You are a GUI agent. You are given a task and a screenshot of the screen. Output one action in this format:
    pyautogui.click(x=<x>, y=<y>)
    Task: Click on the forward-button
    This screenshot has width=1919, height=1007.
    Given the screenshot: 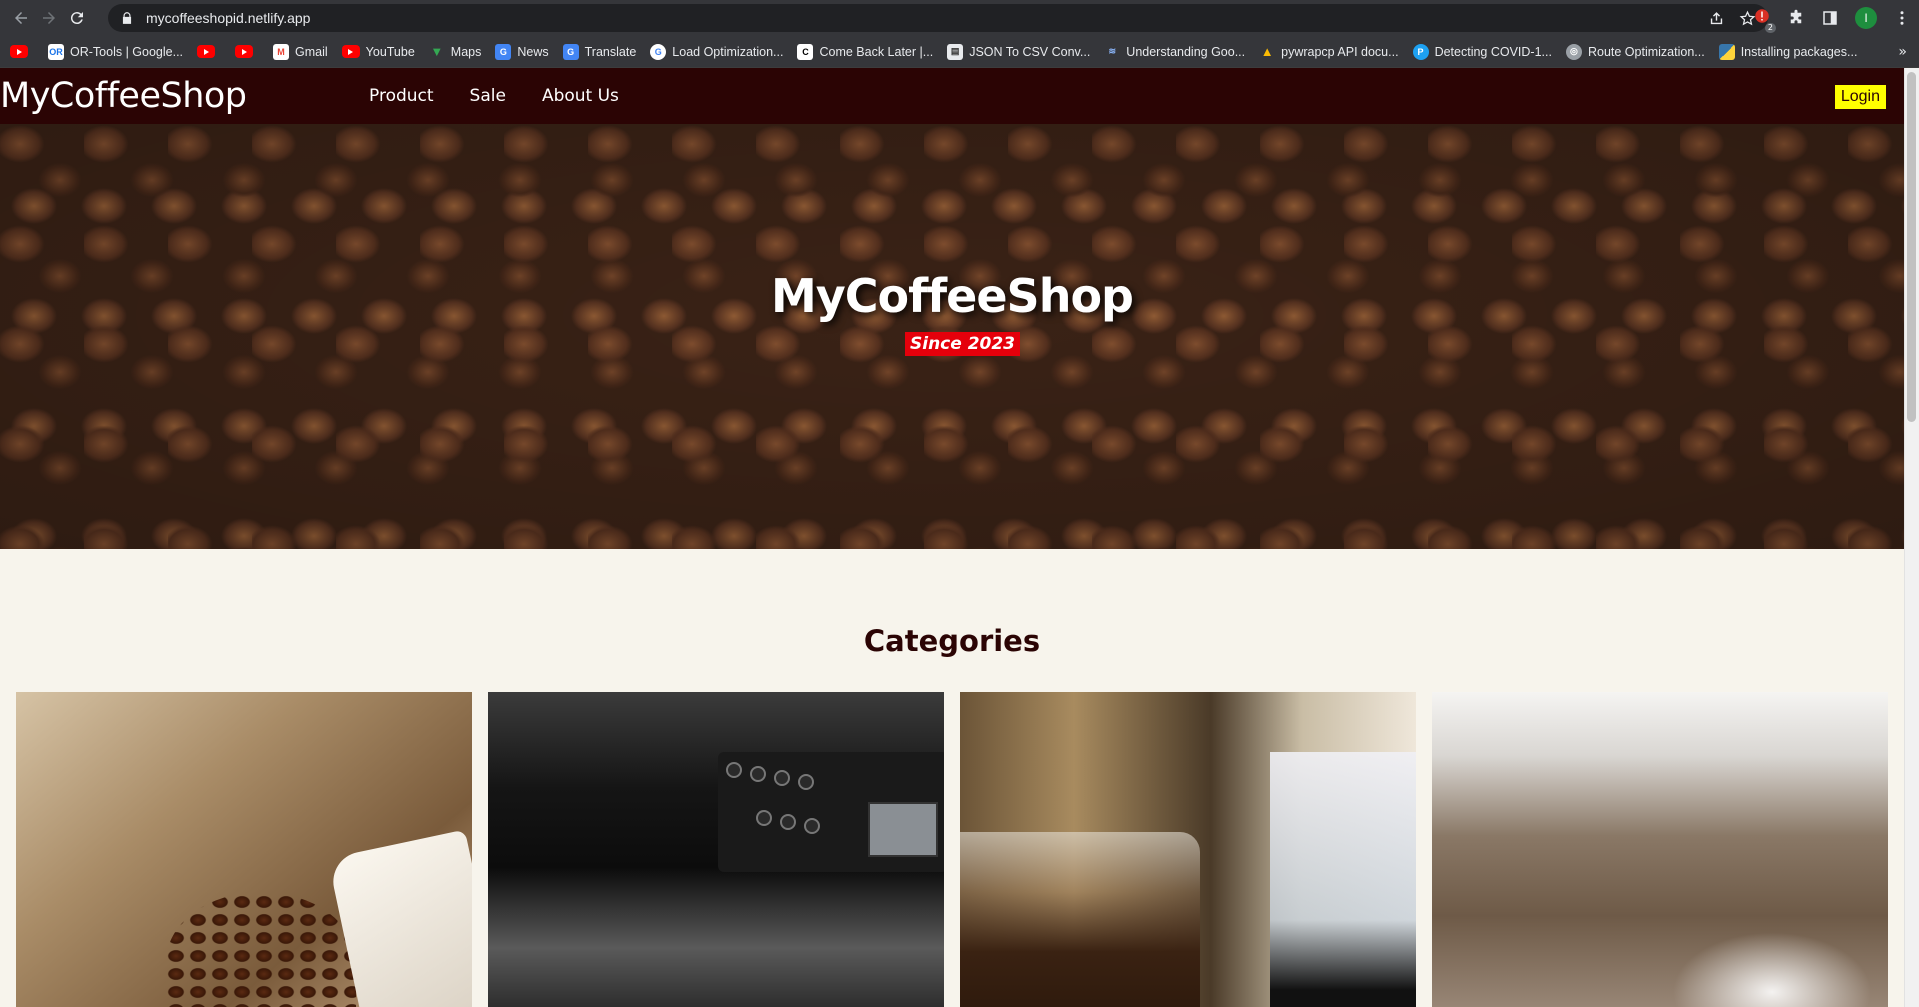 What is the action you would take?
    pyautogui.click(x=49, y=18)
    